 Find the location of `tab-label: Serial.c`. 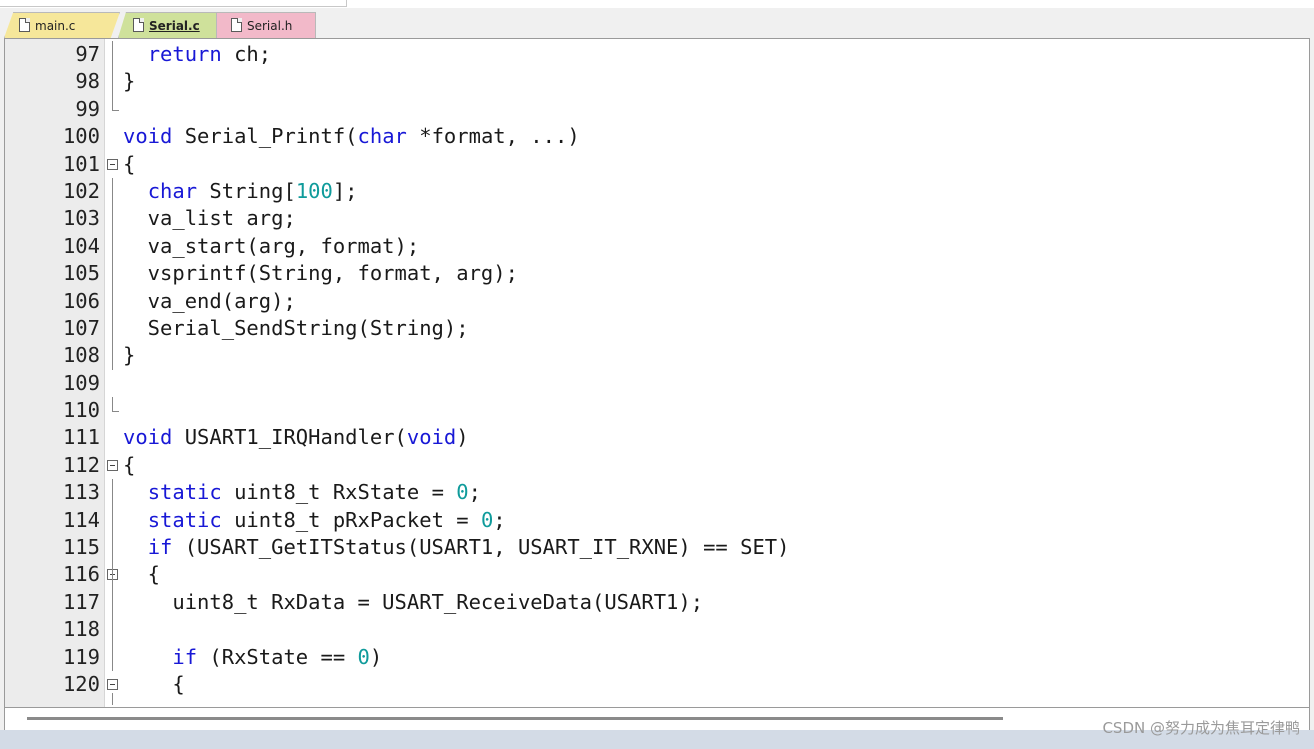

tab-label: Serial.c is located at coordinates (174, 25).